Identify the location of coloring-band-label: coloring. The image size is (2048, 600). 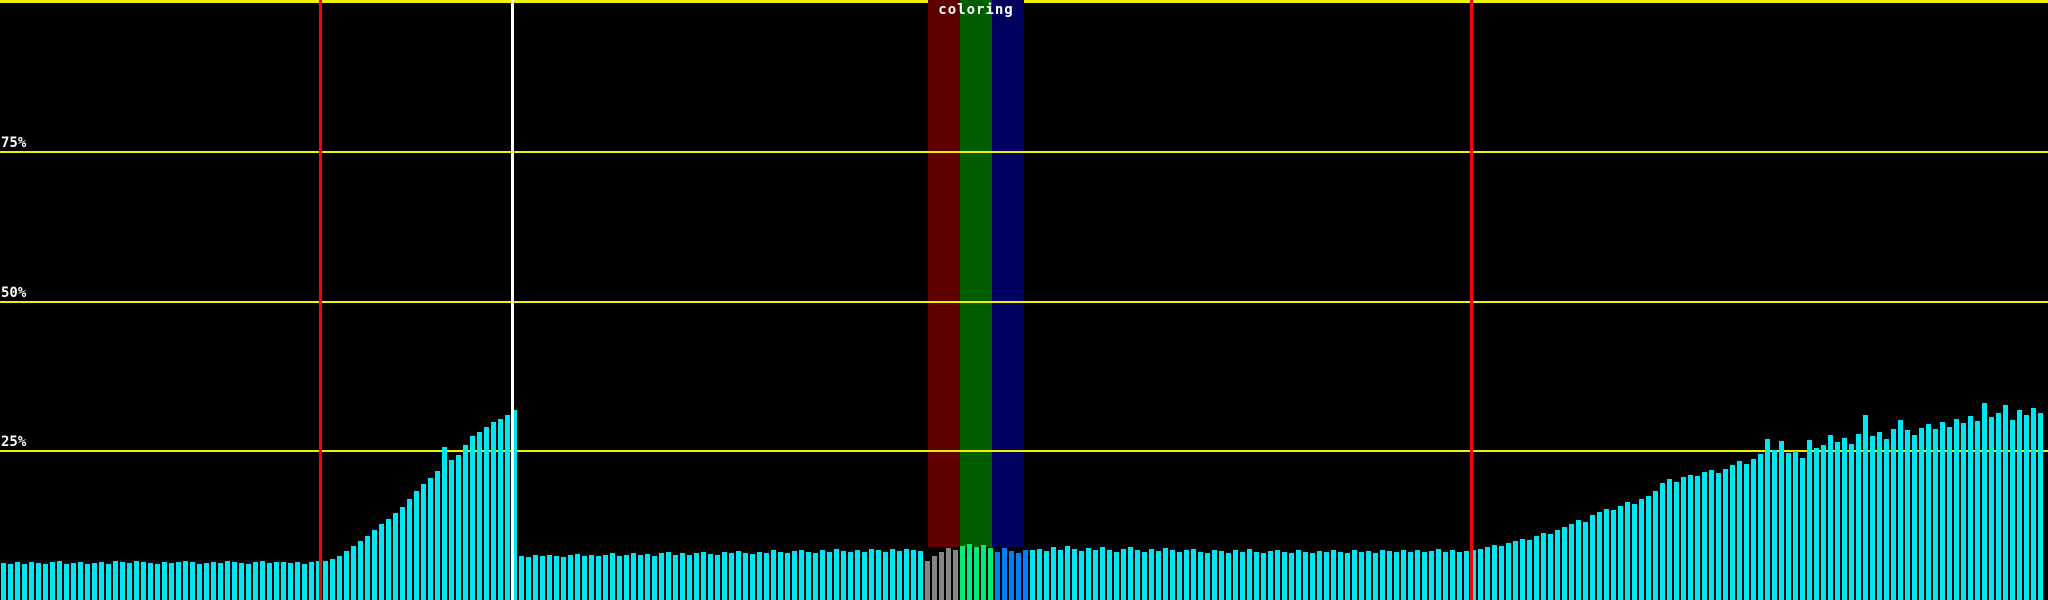
(976, 10).